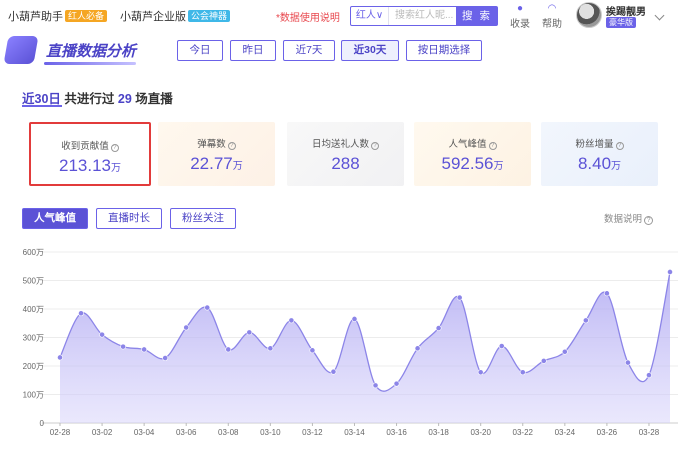 Image resolution: width=682 pixels, height=451 pixels. What do you see at coordinates (659, 15) in the screenshot?
I see `chevron-down-icon` at bounding box center [659, 15].